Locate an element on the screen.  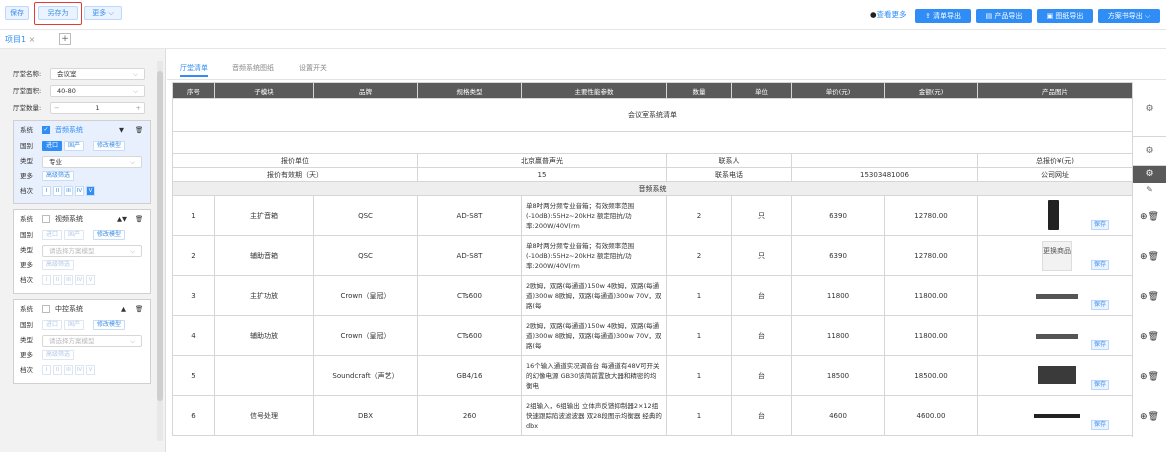
sort-arrows-icon: ▼ is located at coordinates (121, 130).